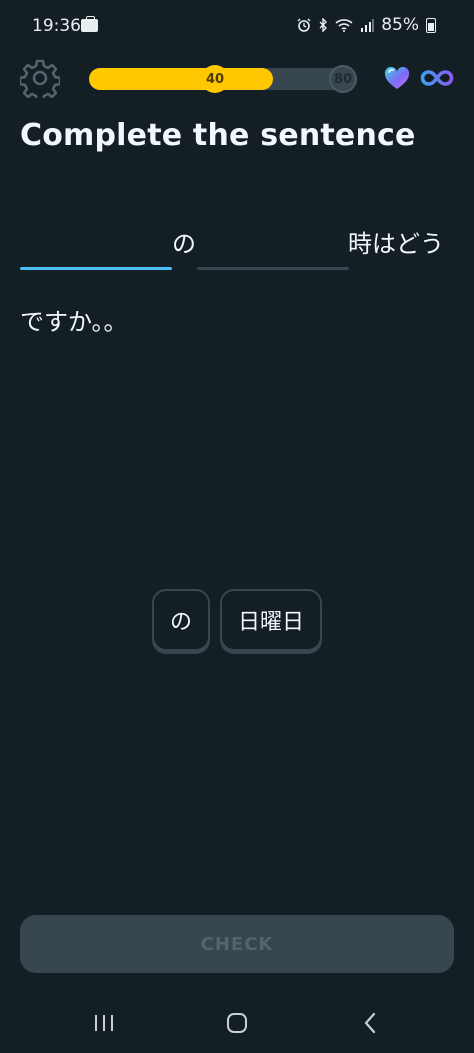 The width and height of the screenshot is (474, 1053). I want to click on word-tile: 日曜日, so click(271, 620).